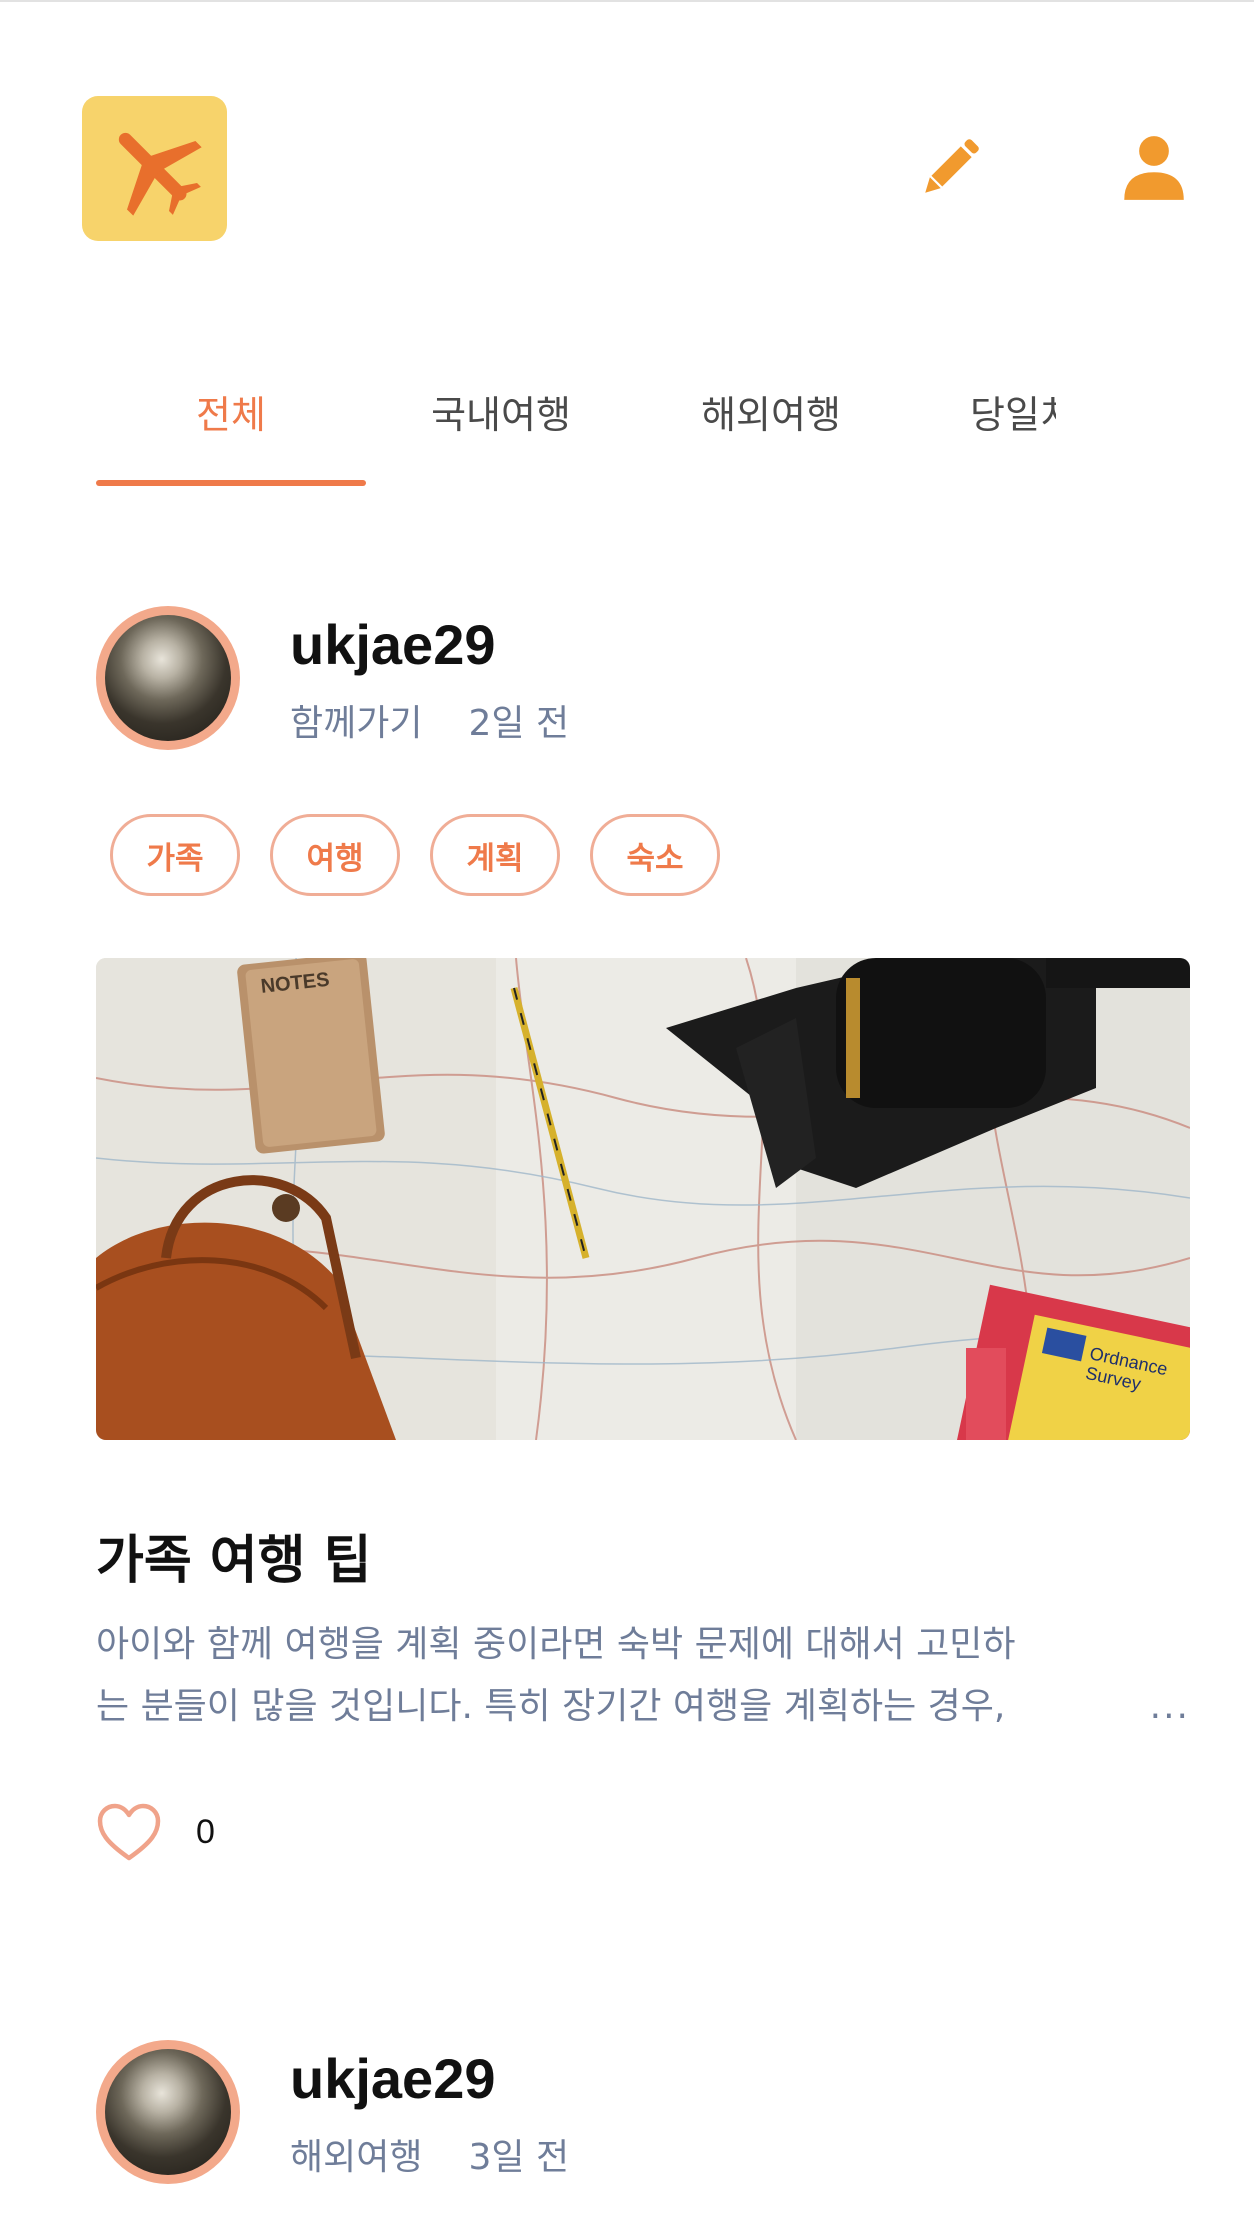 The width and height of the screenshot is (1254, 2226). What do you see at coordinates (356, 723) in the screenshot?
I see `post-category: 함께가기` at bounding box center [356, 723].